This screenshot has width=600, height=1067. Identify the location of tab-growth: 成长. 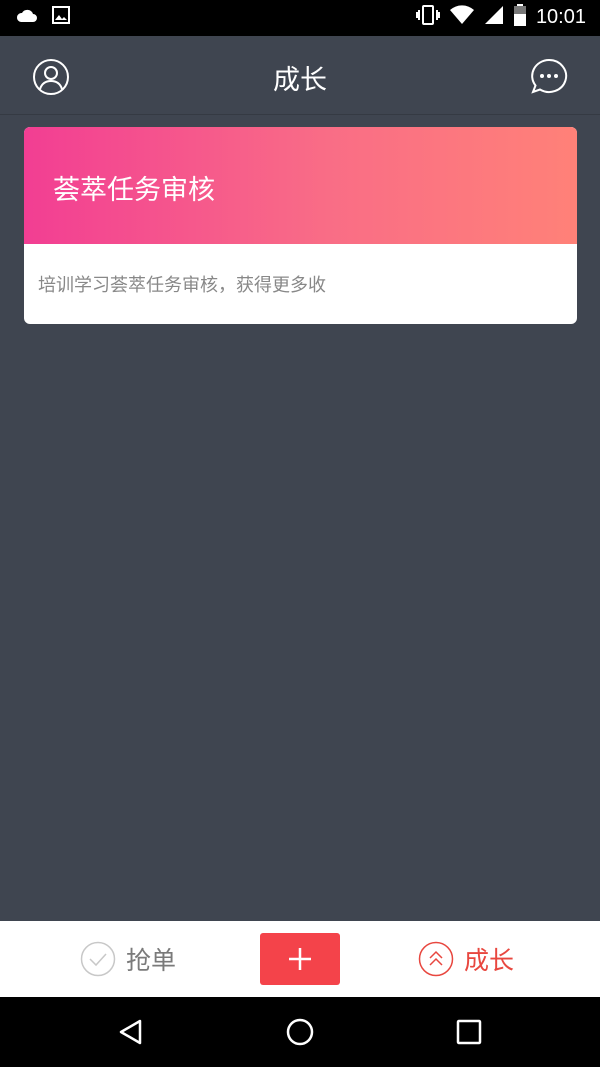
(466, 959).